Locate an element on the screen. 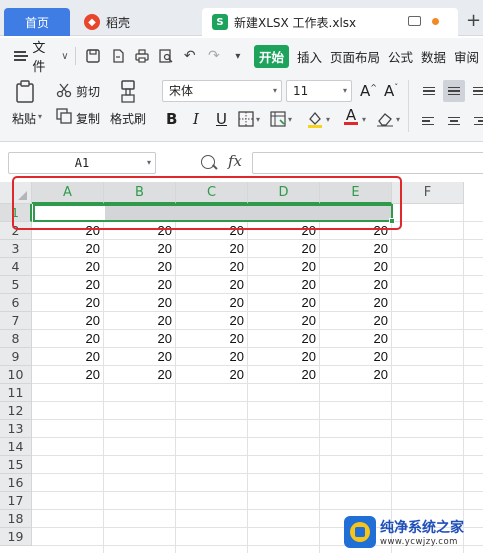 This screenshot has height=553, width=483. decrease-font-icon: Aˇ is located at coordinates (391, 91).